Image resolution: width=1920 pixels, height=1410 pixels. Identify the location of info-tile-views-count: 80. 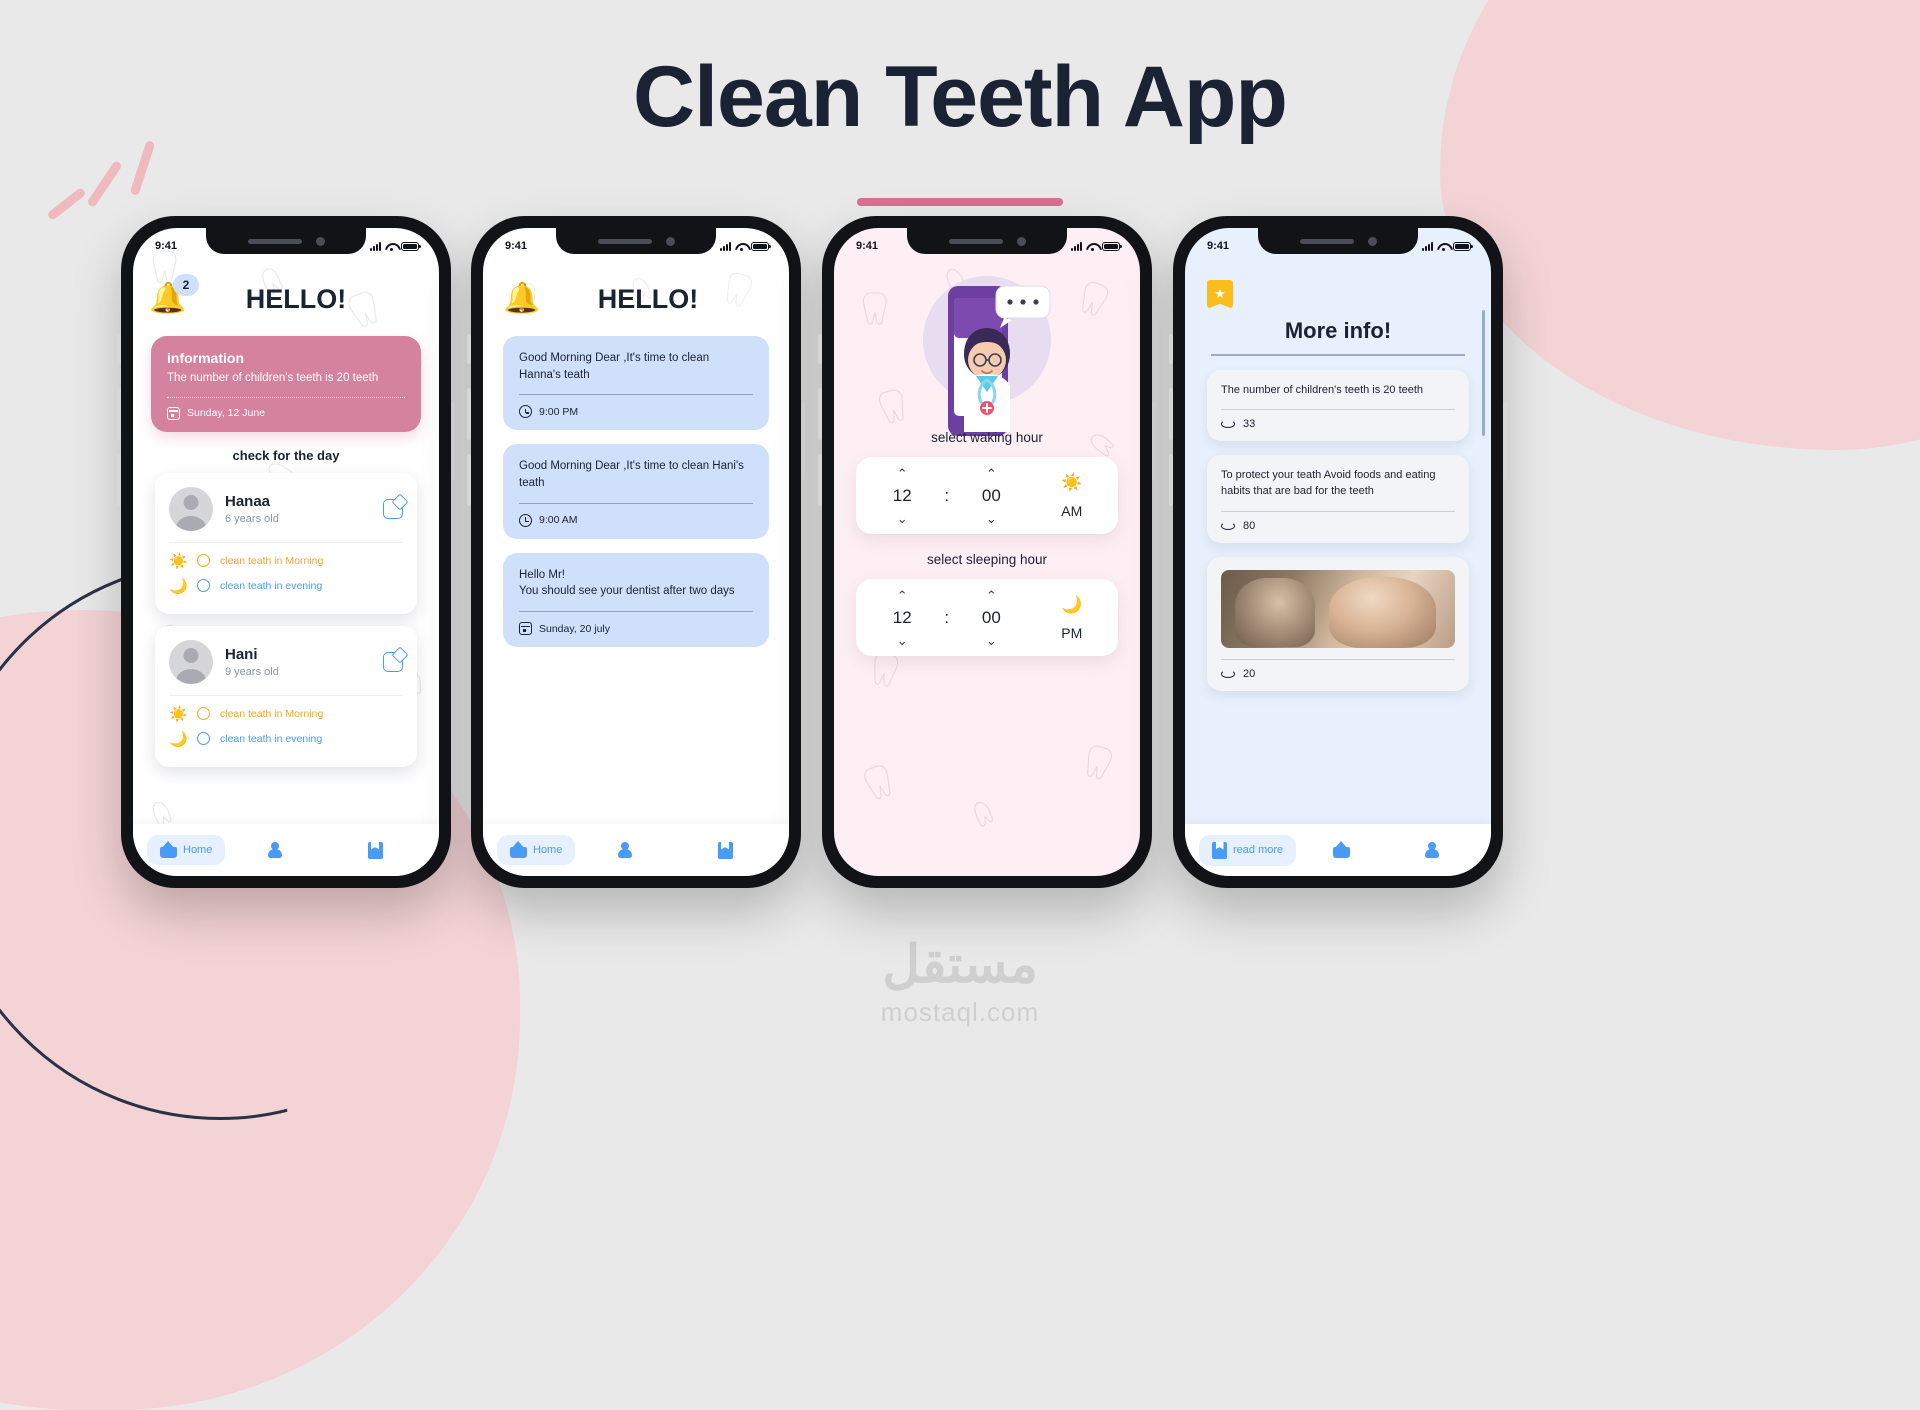
(1249, 526).